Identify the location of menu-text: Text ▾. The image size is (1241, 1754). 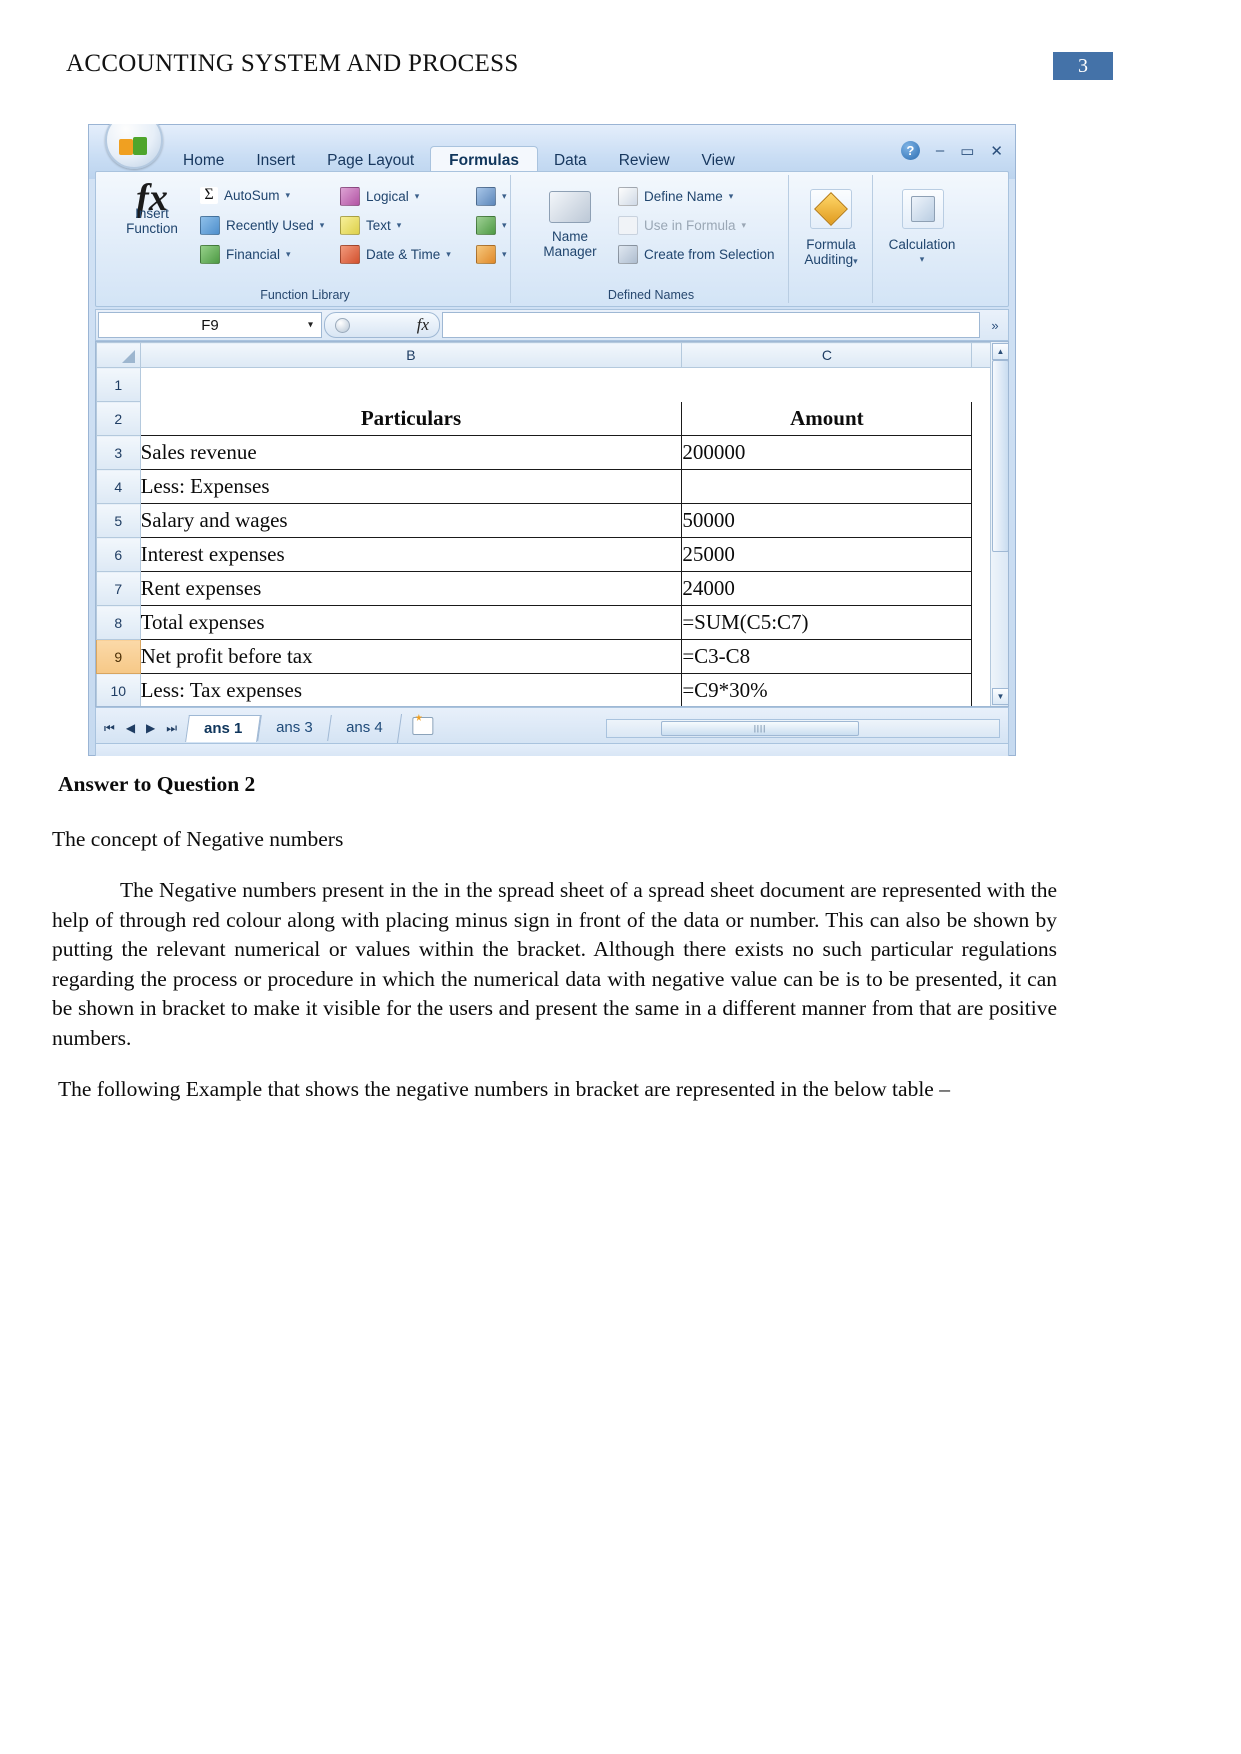
(370, 225).